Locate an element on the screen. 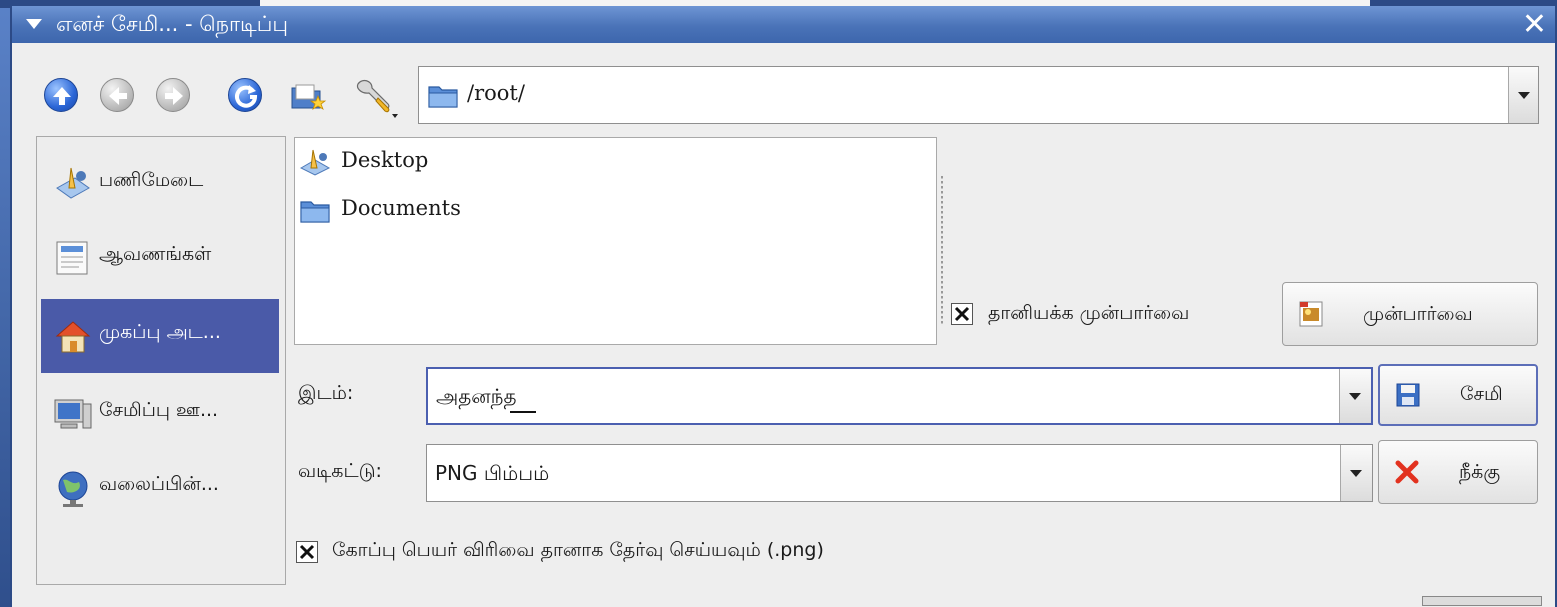  desktop-icon is located at coordinates (73, 183).